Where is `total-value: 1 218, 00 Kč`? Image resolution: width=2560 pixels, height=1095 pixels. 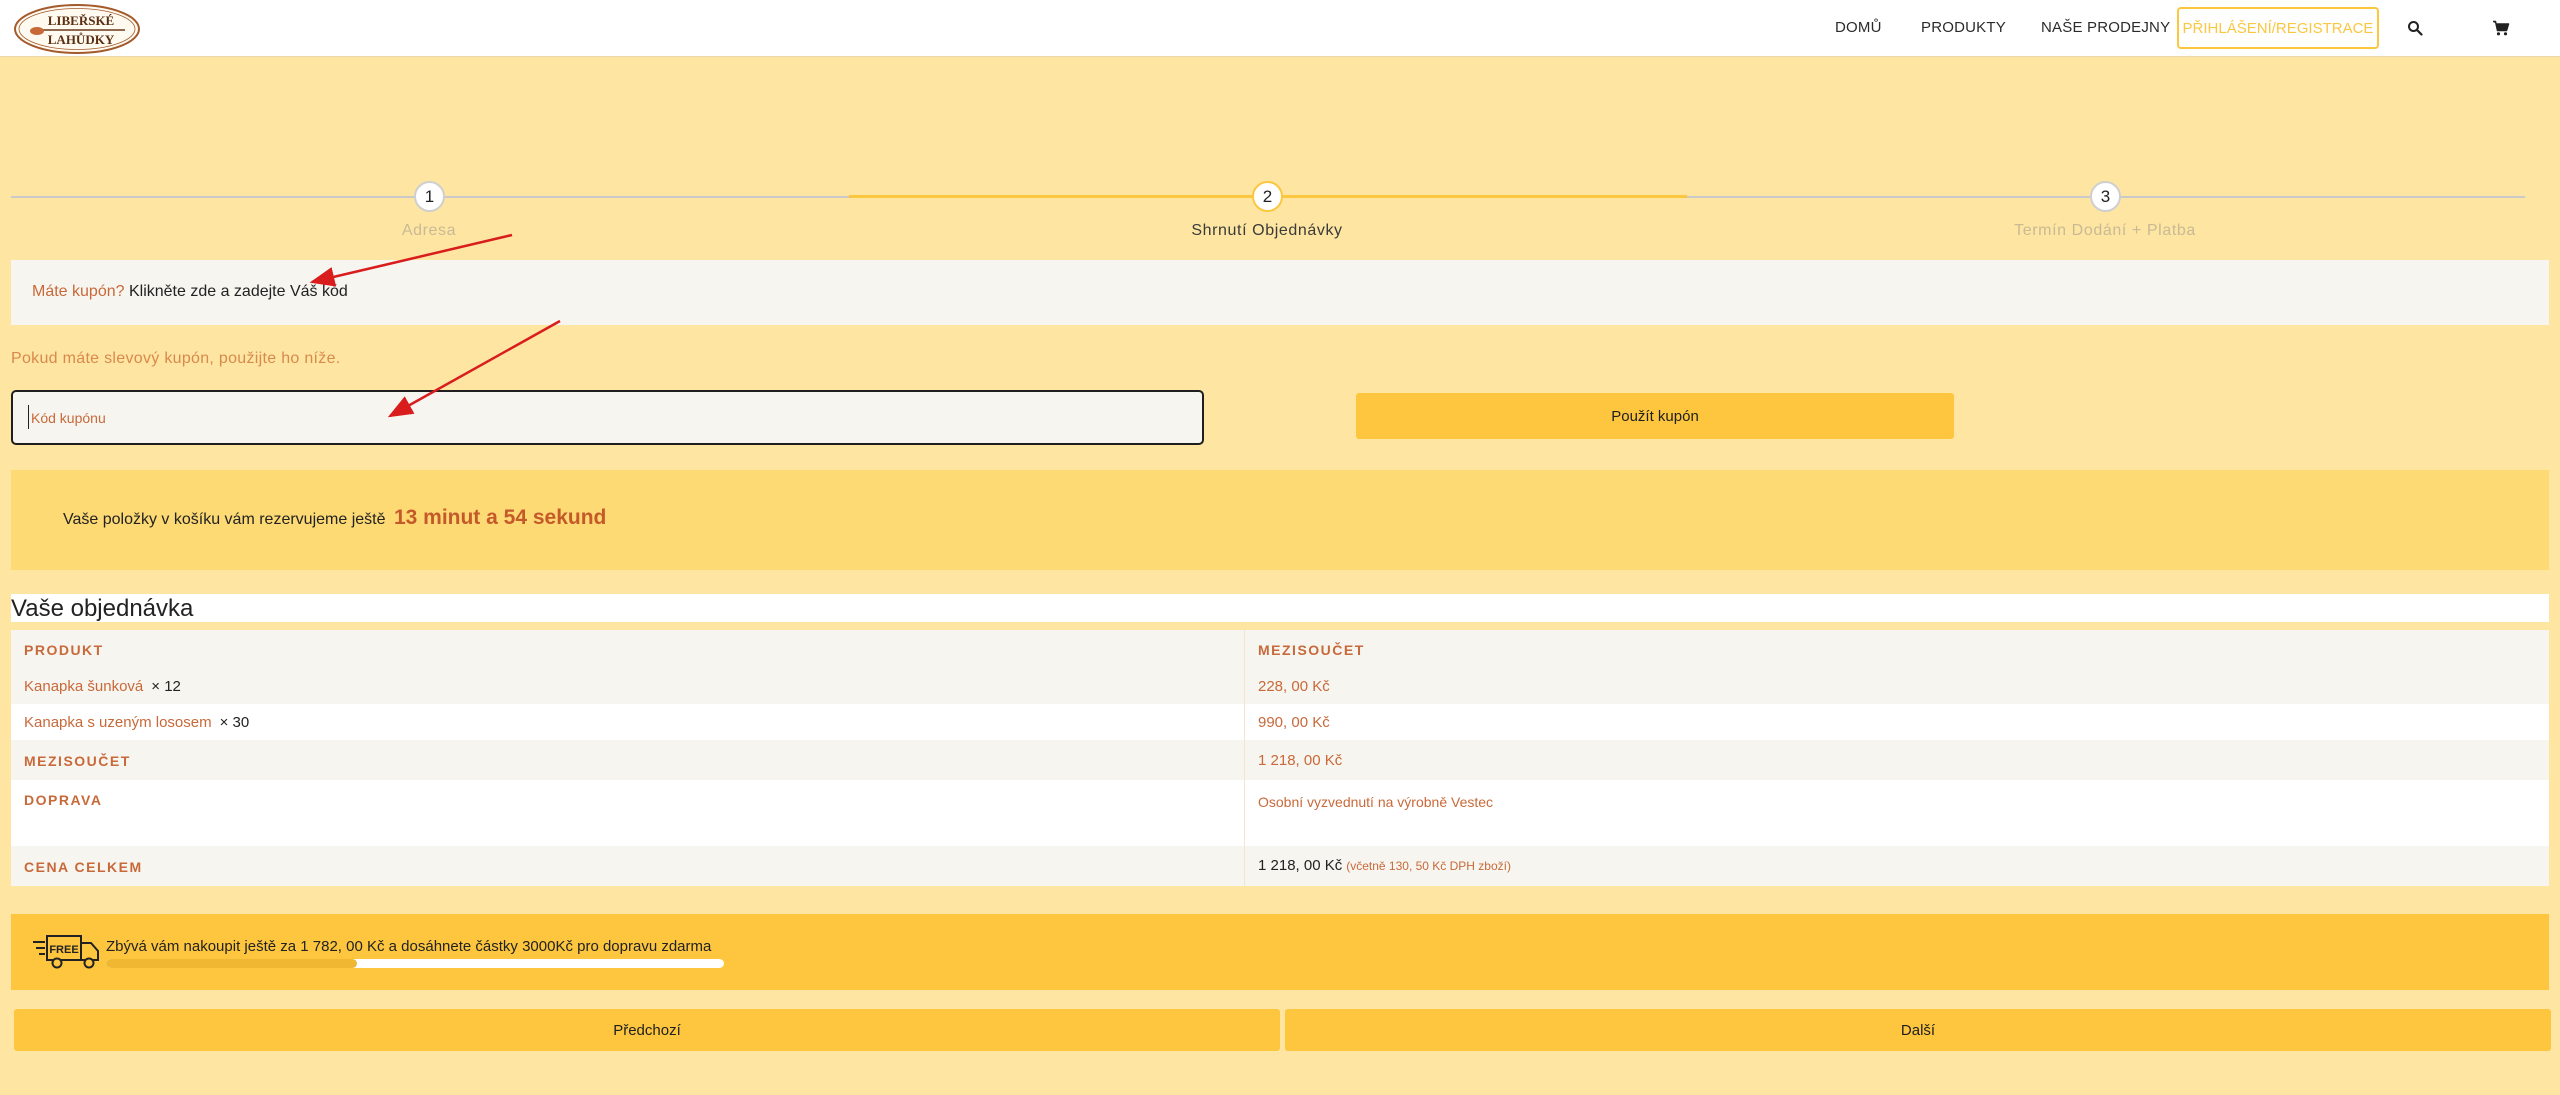
total-value: 1 218, 00 Kč is located at coordinates (1300, 865).